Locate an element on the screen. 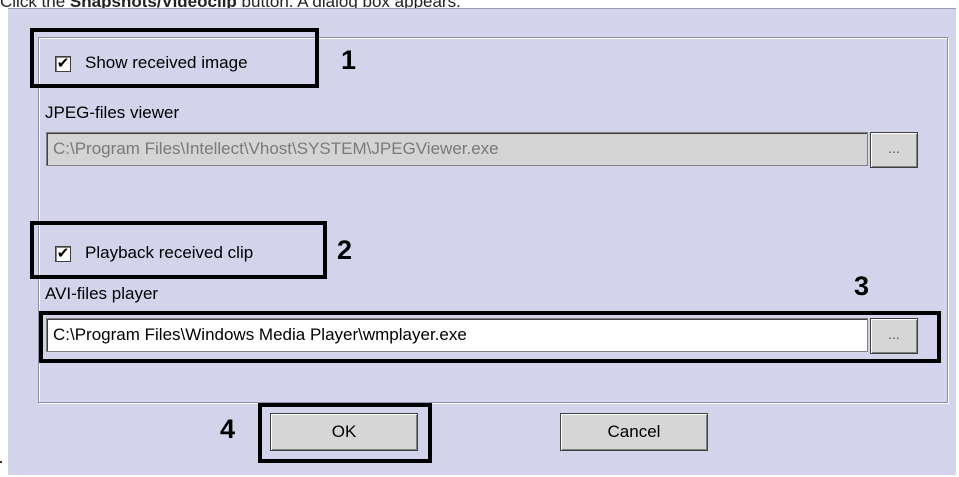 Image resolution: width=959 pixels, height=477 pixels. show-image-label: Show received image is located at coordinates (166, 62).